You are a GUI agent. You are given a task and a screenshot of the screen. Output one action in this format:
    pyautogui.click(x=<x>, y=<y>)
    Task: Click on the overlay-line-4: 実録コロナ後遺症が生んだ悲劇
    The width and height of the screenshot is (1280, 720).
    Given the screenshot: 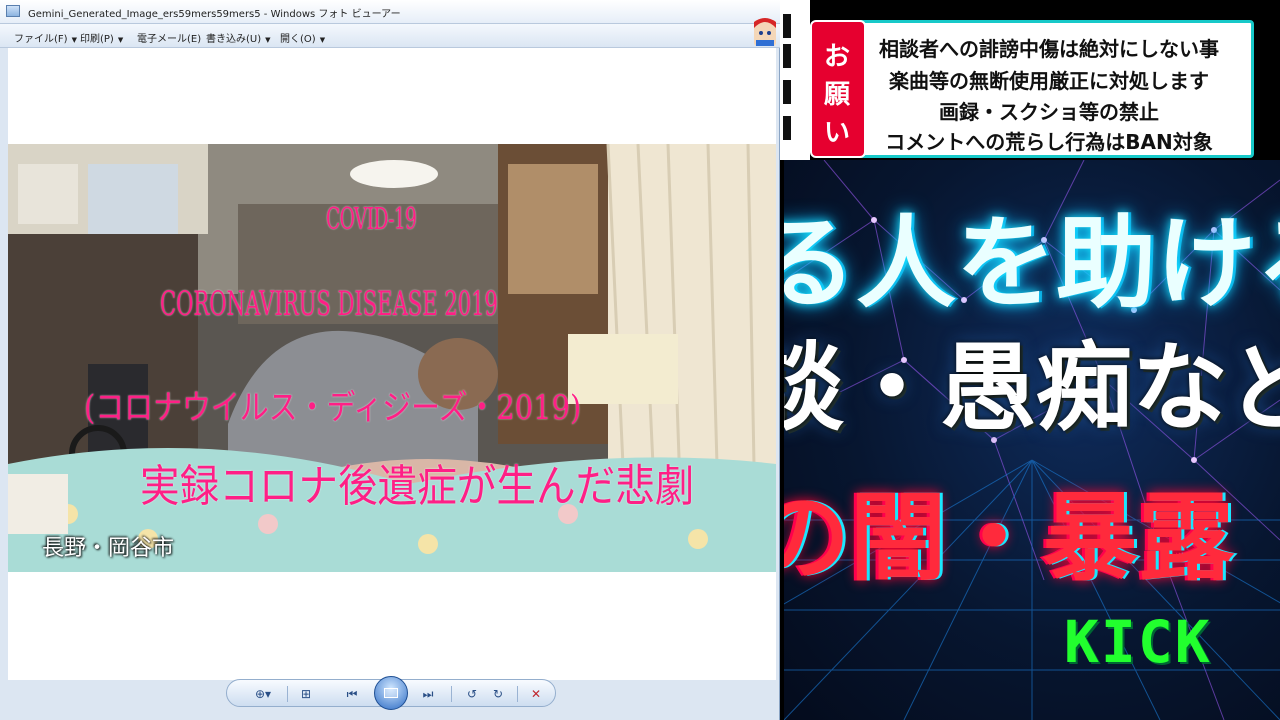 What is the action you would take?
    pyautogui.click(x=417, y=486)
    